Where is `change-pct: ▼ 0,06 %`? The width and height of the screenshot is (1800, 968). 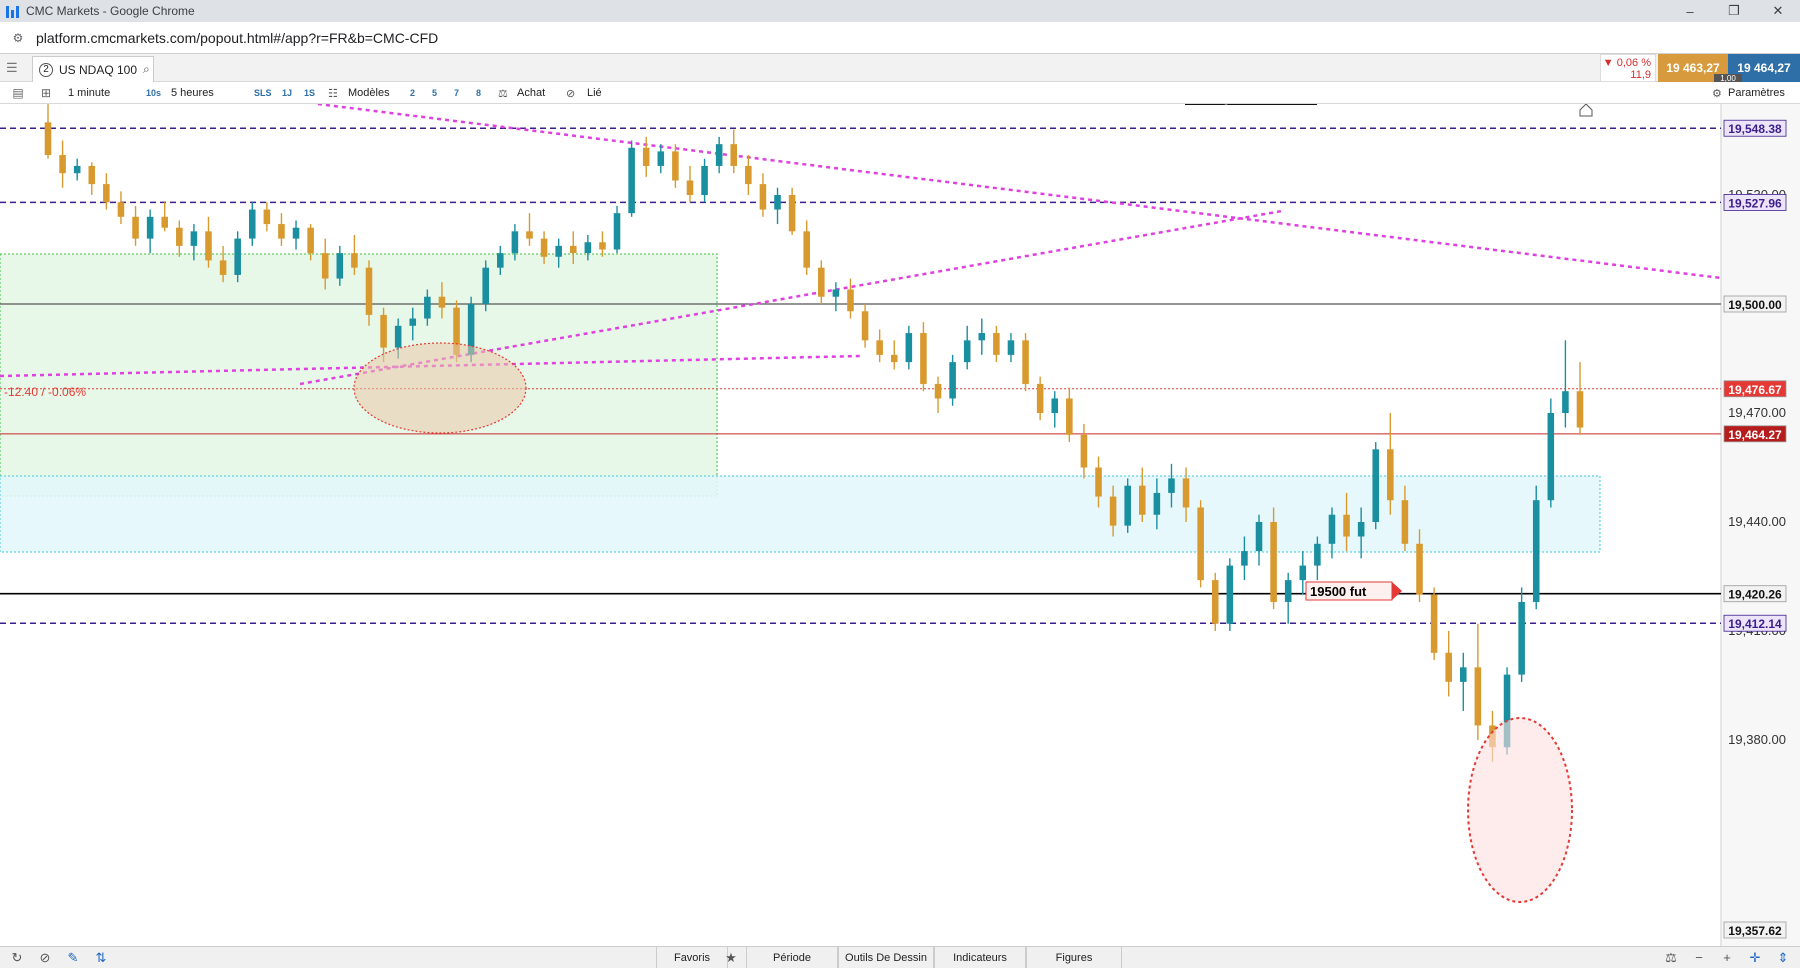
change-pct: ▼ 0,06 % is located at coordinates (1626, 63).